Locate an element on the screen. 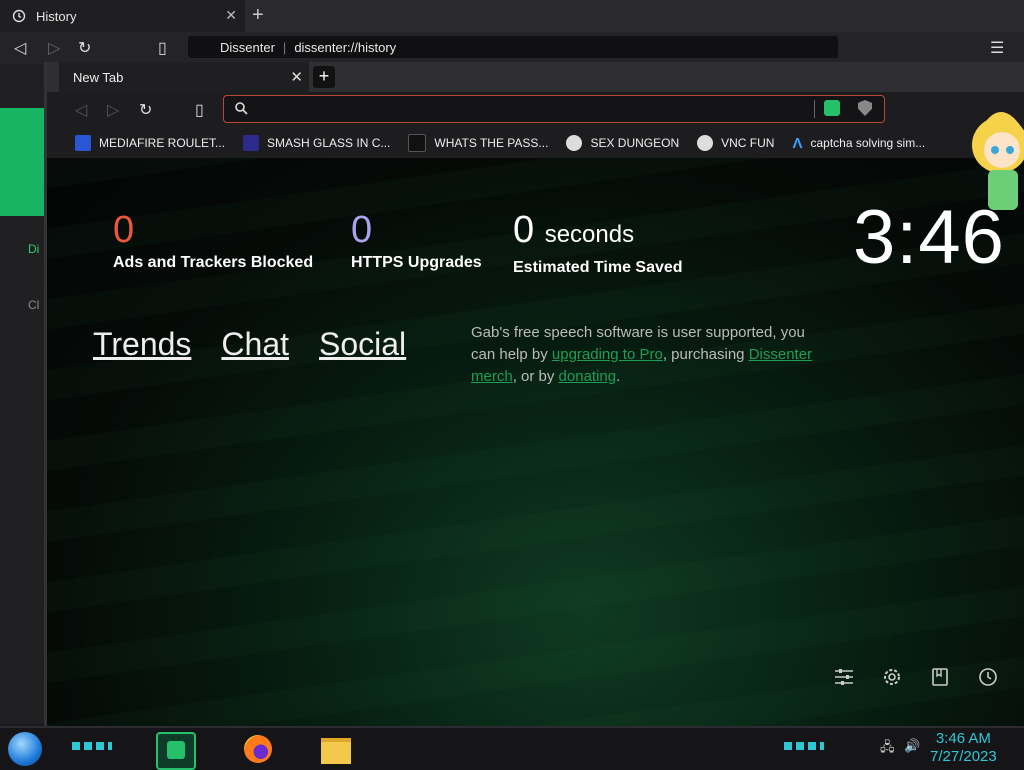 This screenshot has height=770, width=1024. bookmark-label: VNC FUN is located at coordinates (748, 143).